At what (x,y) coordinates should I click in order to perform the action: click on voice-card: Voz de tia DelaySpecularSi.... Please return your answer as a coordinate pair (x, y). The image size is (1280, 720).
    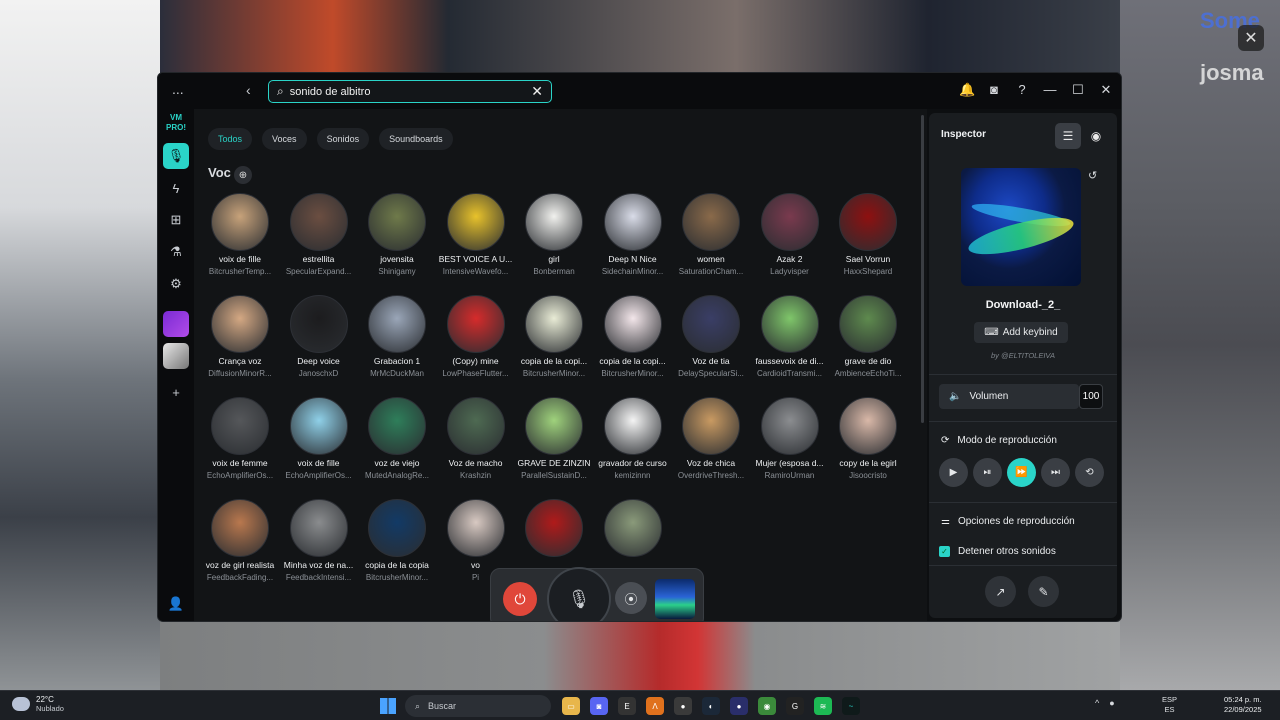
    Looking at the image, I should click on (711, 336).